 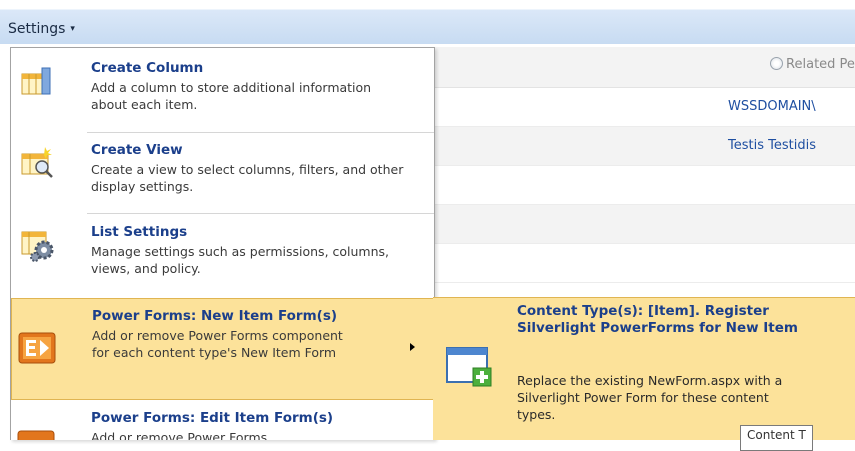 I want to click on table-row: Testis Testidis, so click(x=644, y=146).